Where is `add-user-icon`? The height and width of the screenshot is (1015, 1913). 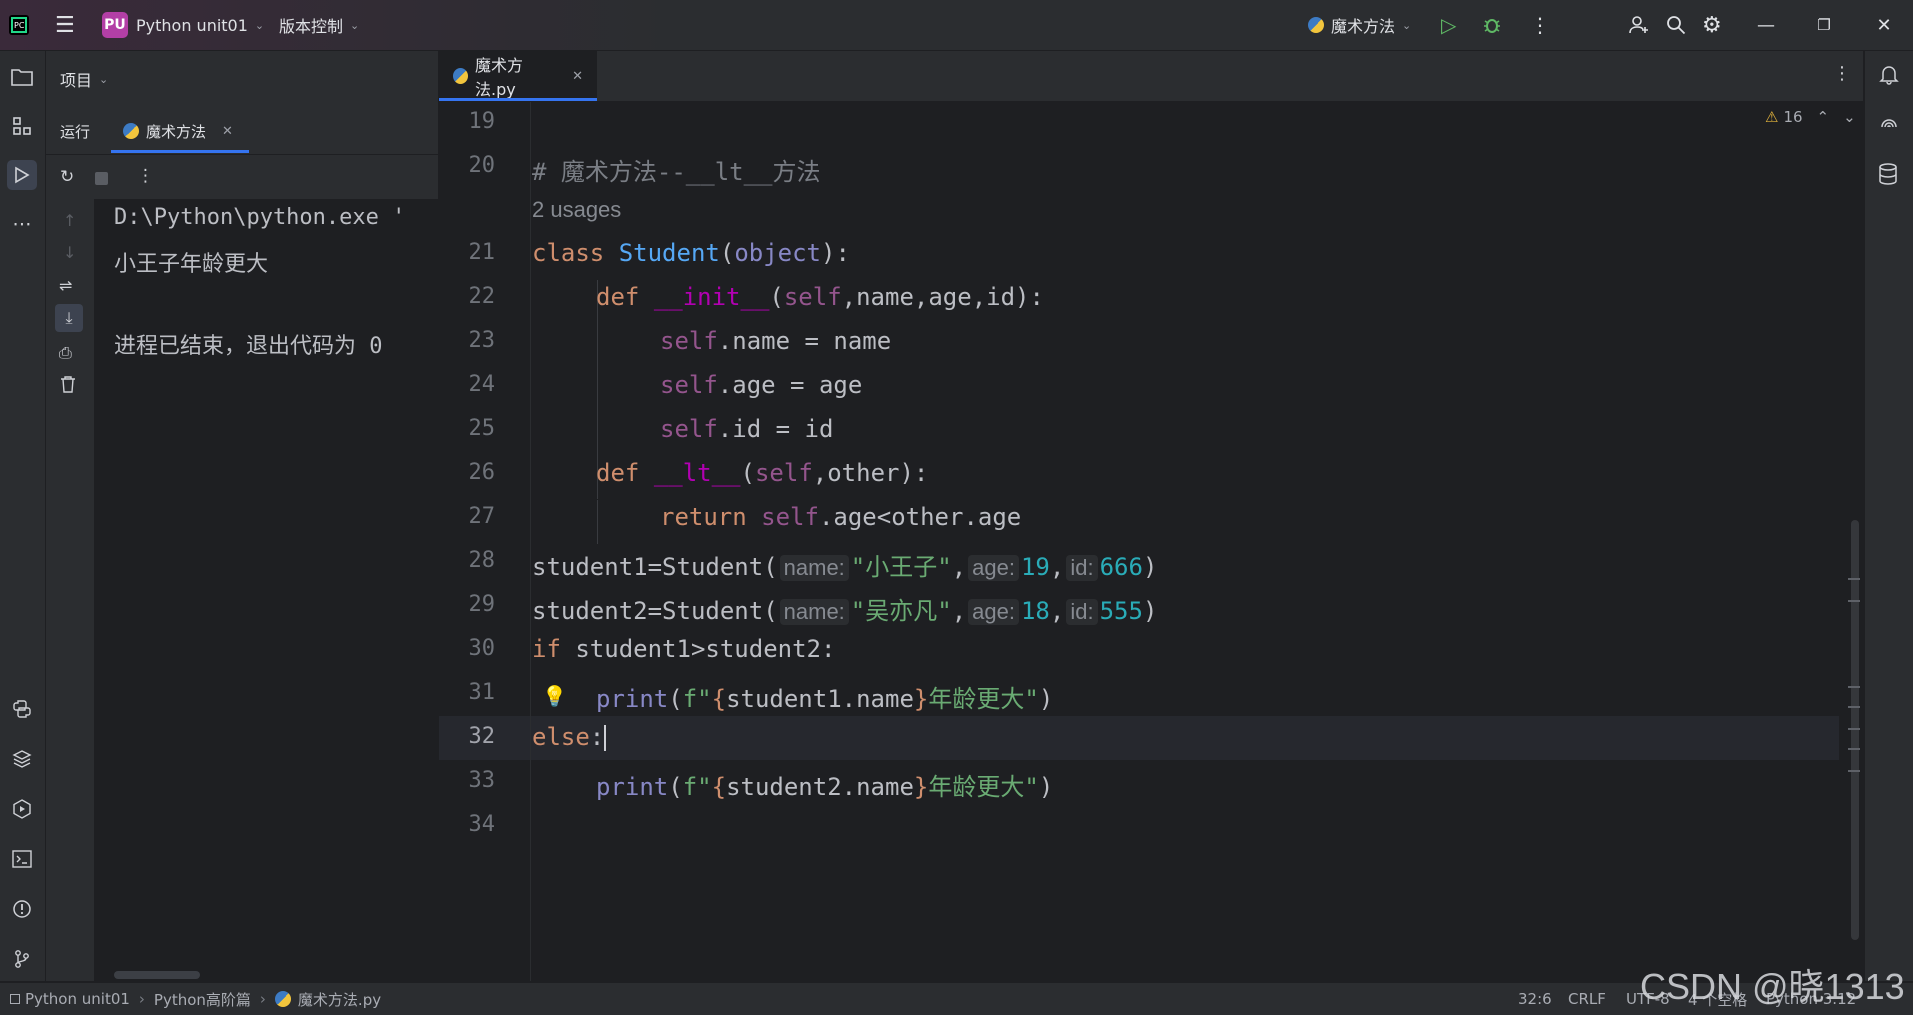 add-user-icon is located at coordinates (1639, 25).